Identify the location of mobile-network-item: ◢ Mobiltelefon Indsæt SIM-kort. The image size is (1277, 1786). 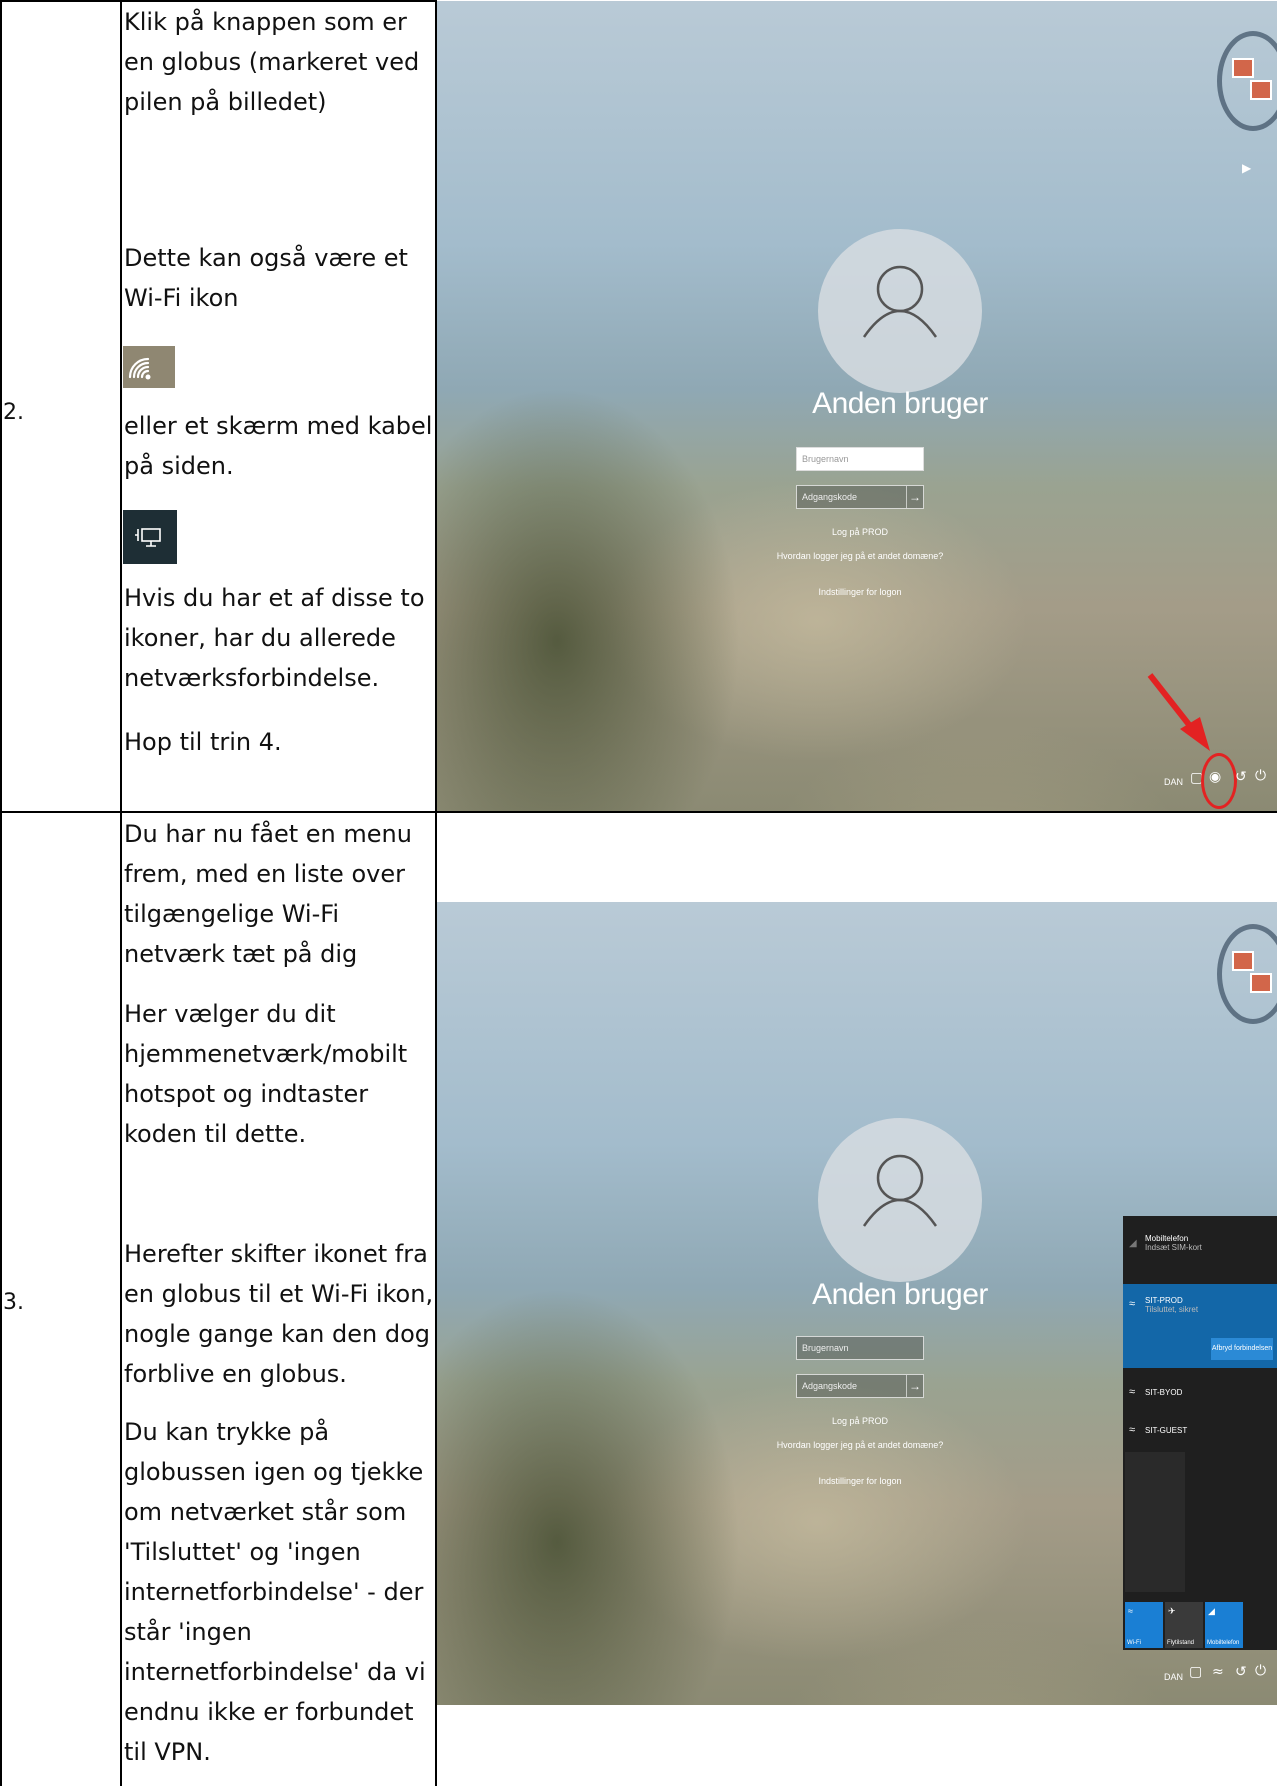
(1200, 1244).